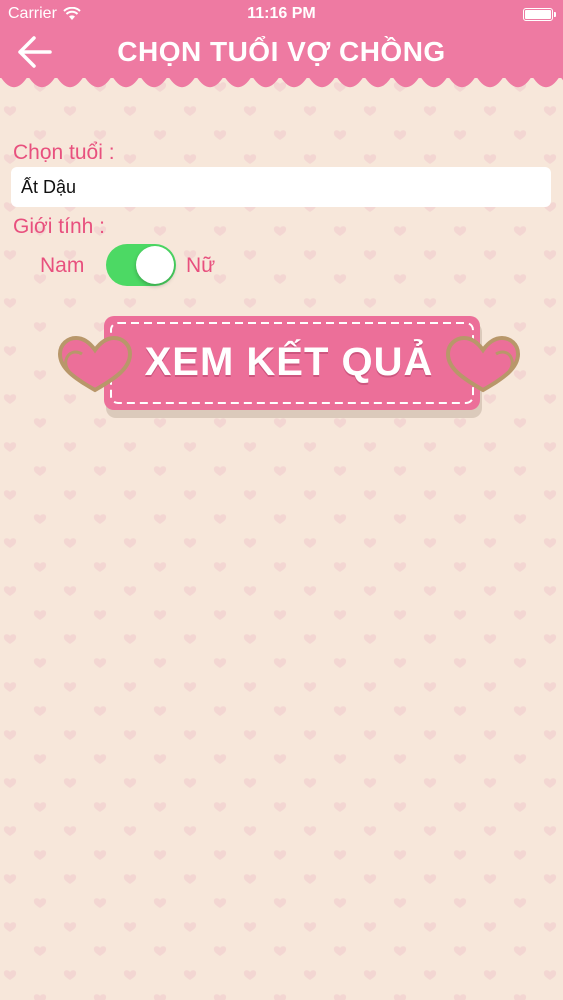 The image size is (563, 1000). What do you see at coordinates (59, 226) in the screenshot?
I see `gender-label: Giới tính :` at bounding box center [59, 226].